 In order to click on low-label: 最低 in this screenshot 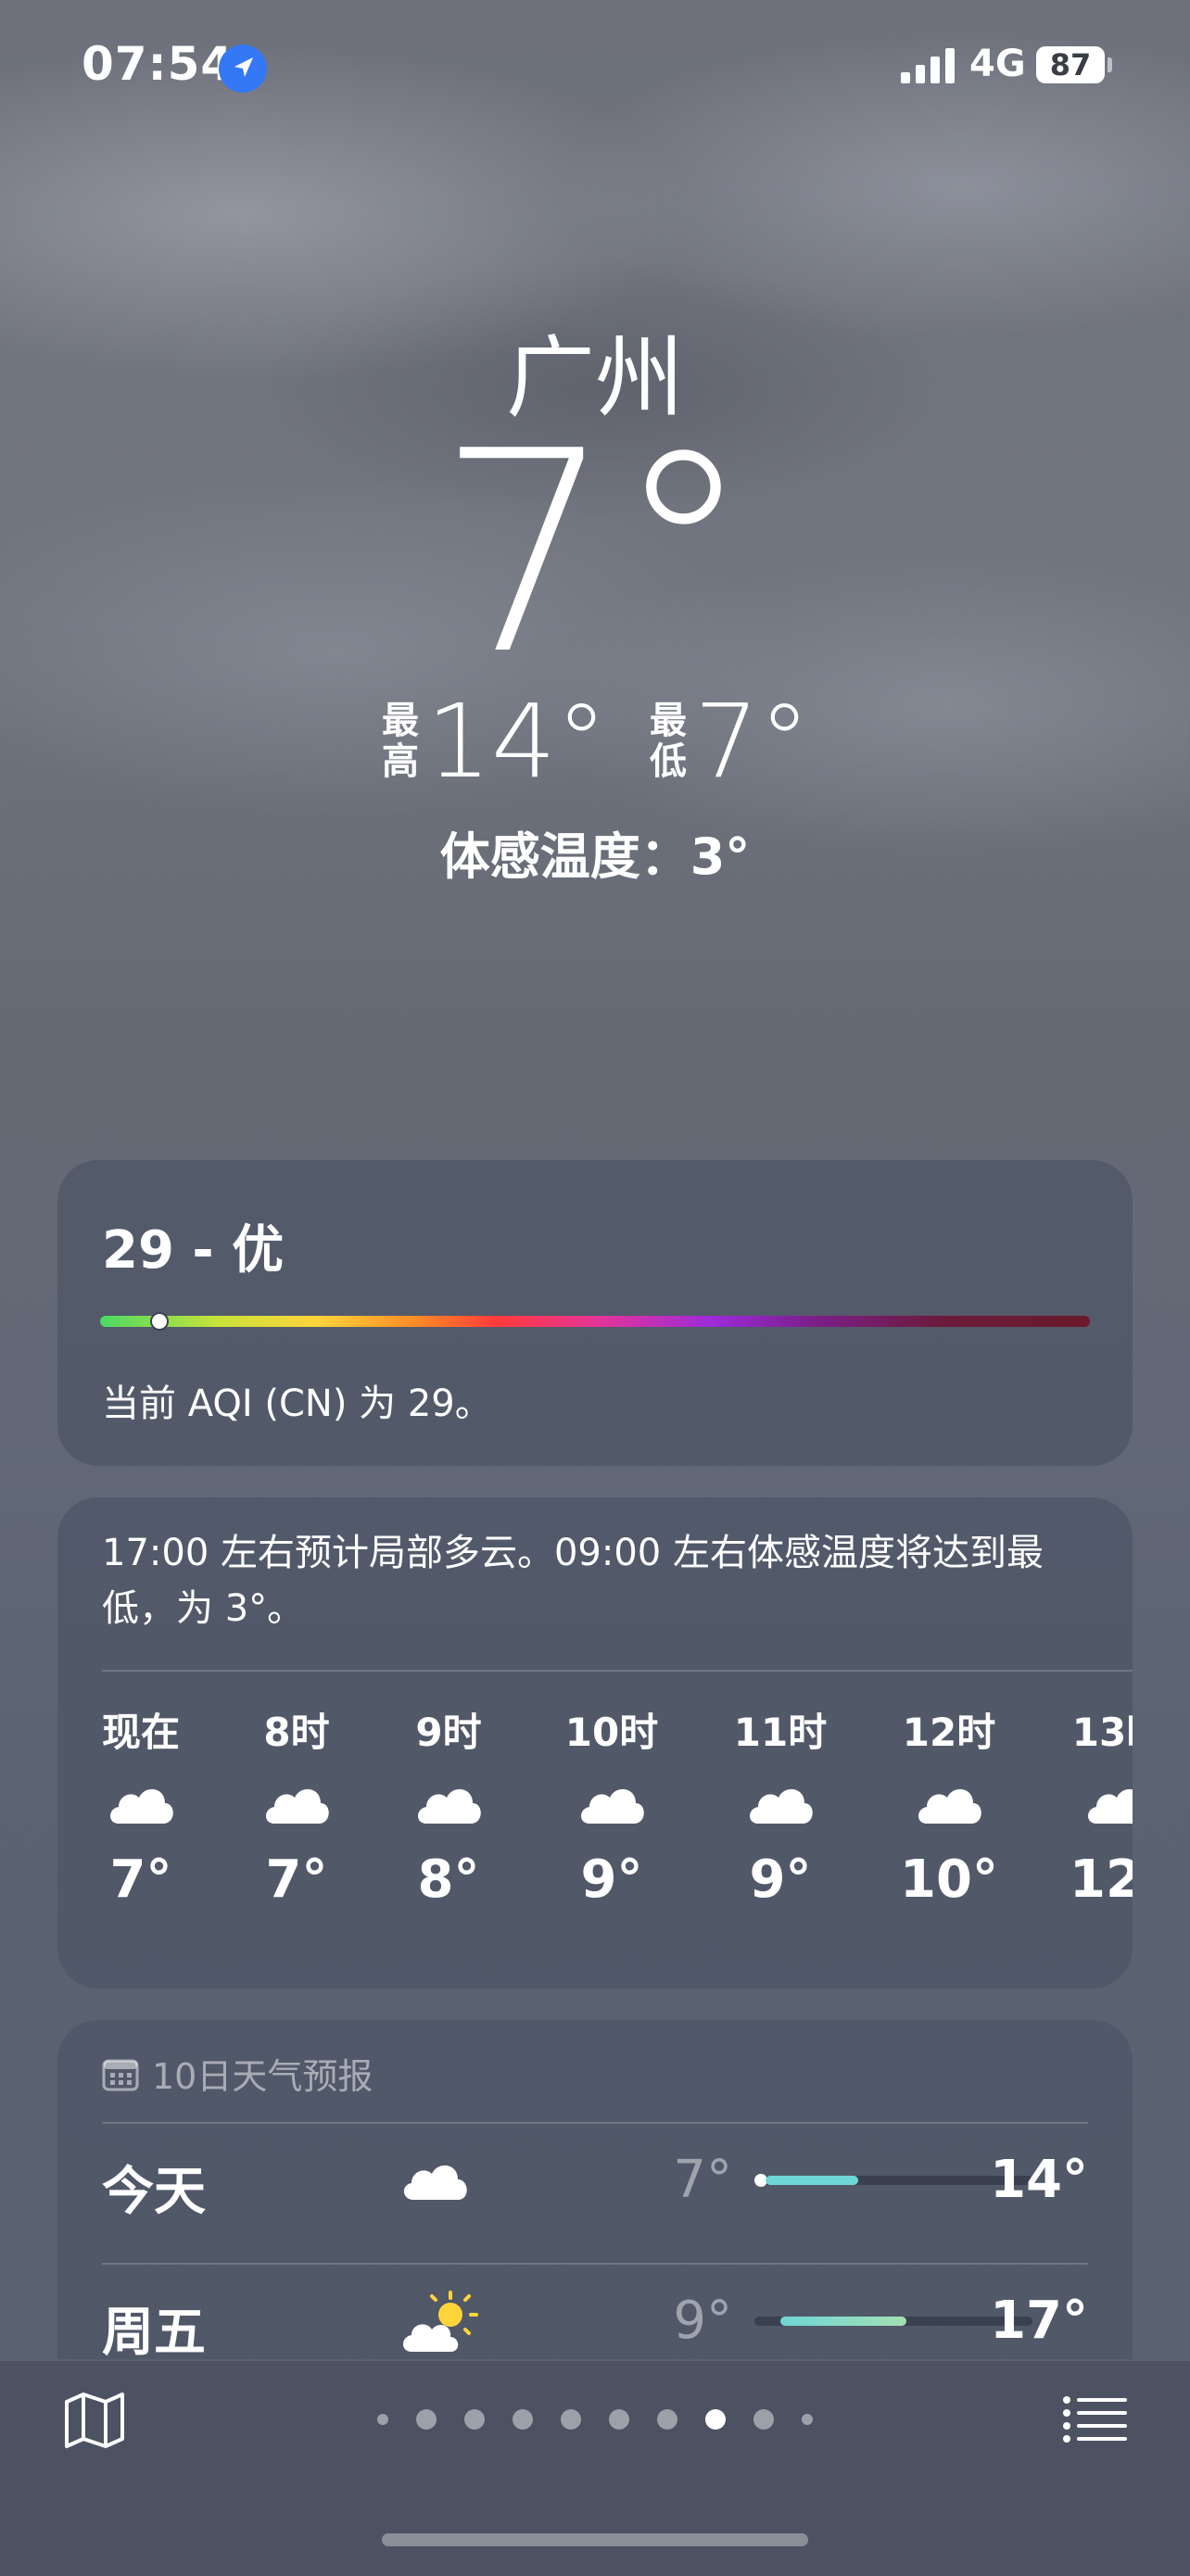, I will do `click(668, 741)`.